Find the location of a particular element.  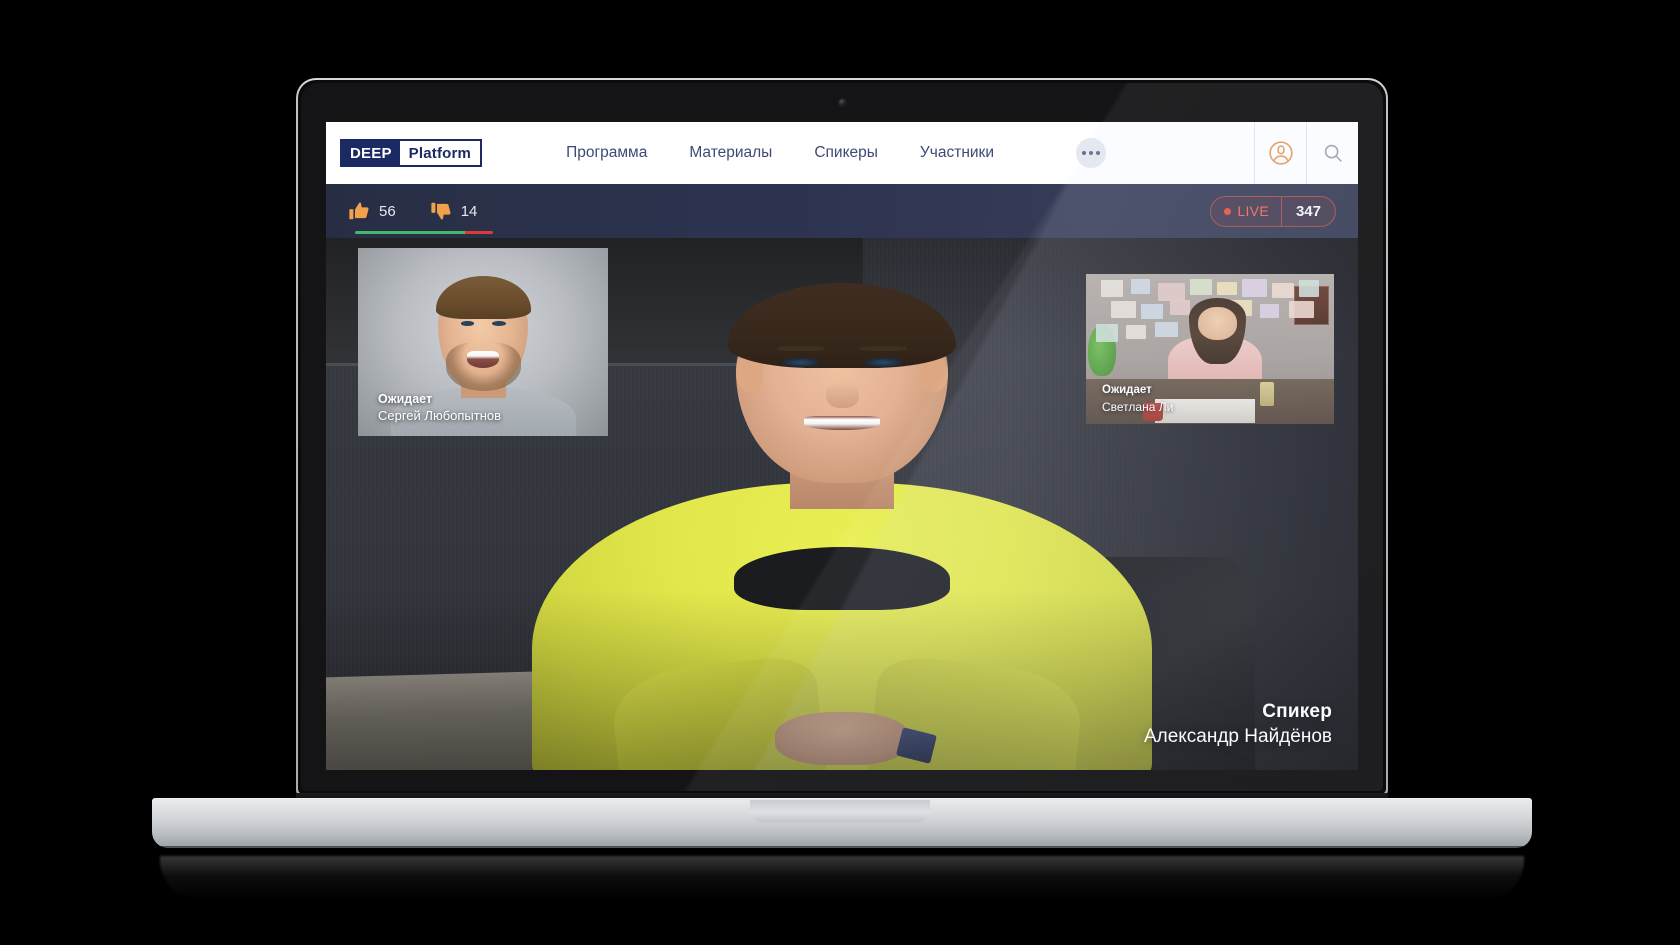

speaker-brow-right is located at coordinates (883, 348).